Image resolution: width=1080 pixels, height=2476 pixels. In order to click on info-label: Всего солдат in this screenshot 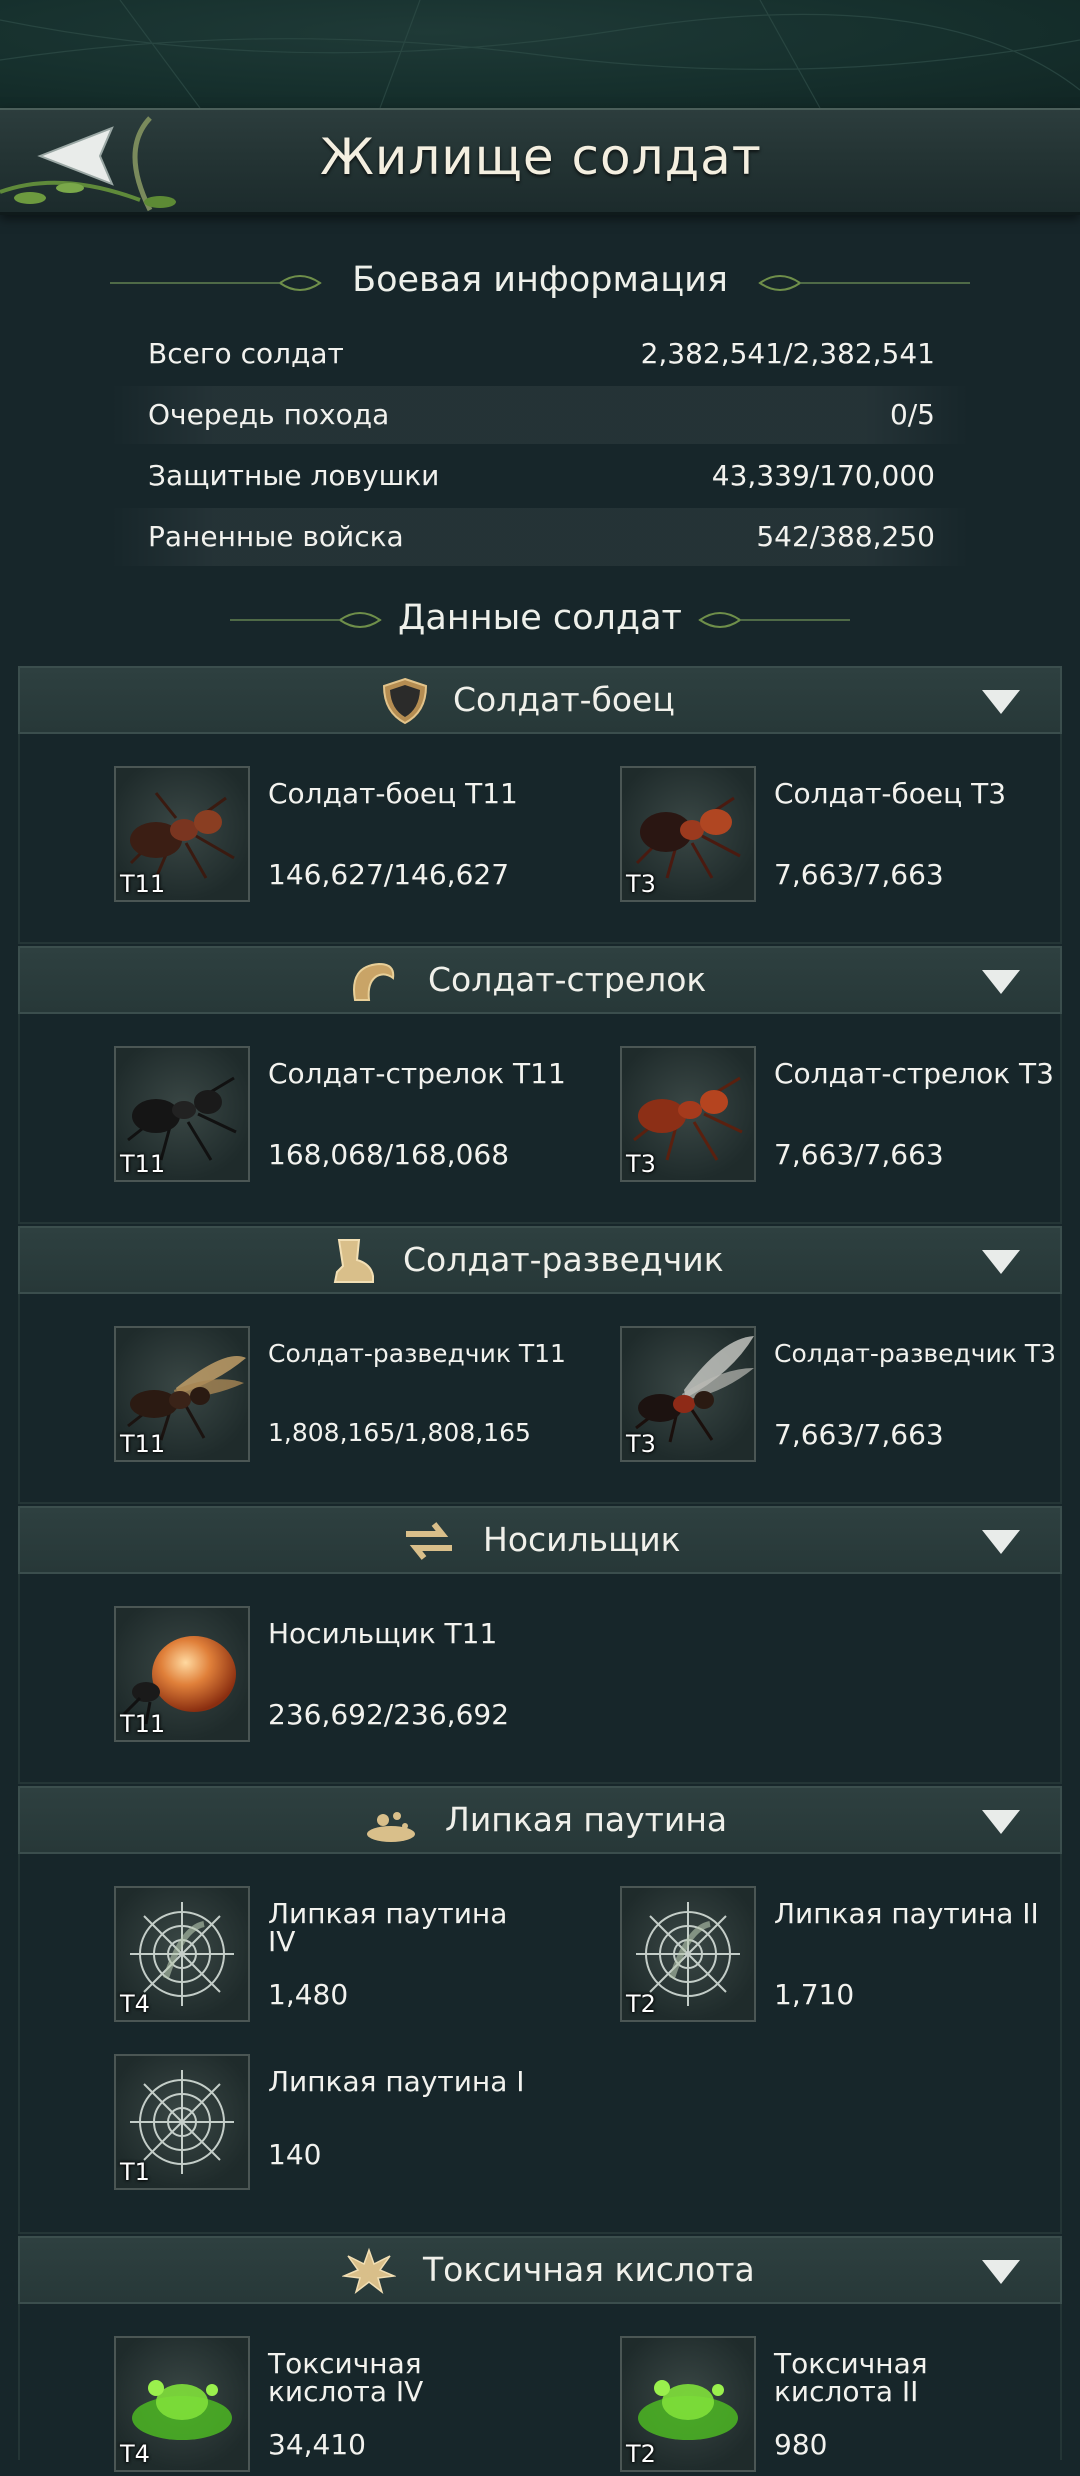, I will do `click(246, 353)`.